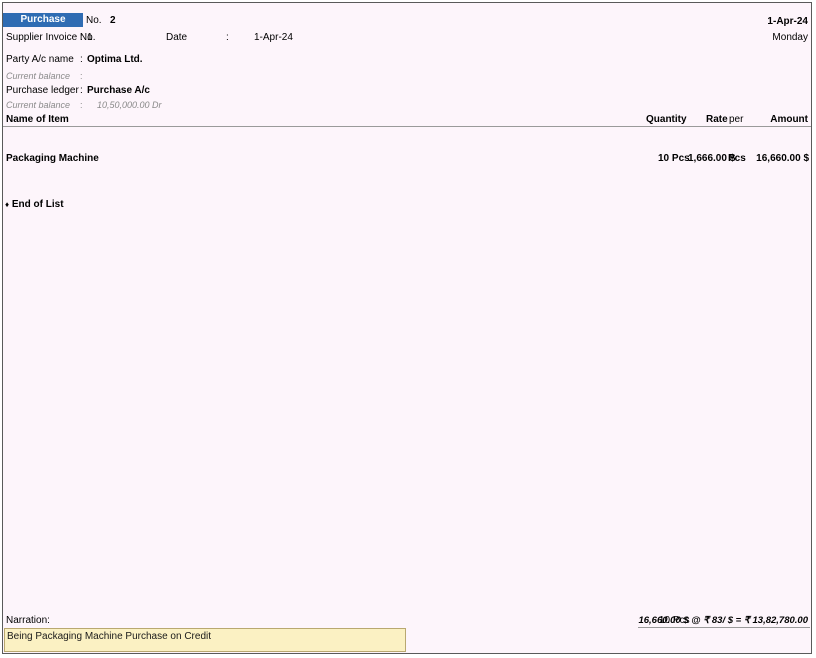 The height and width of the screenshot is (658, 816). Describe the element at coordinates (666, 119) in the screenshot. I see `column-quantity: Quantity` at that location.